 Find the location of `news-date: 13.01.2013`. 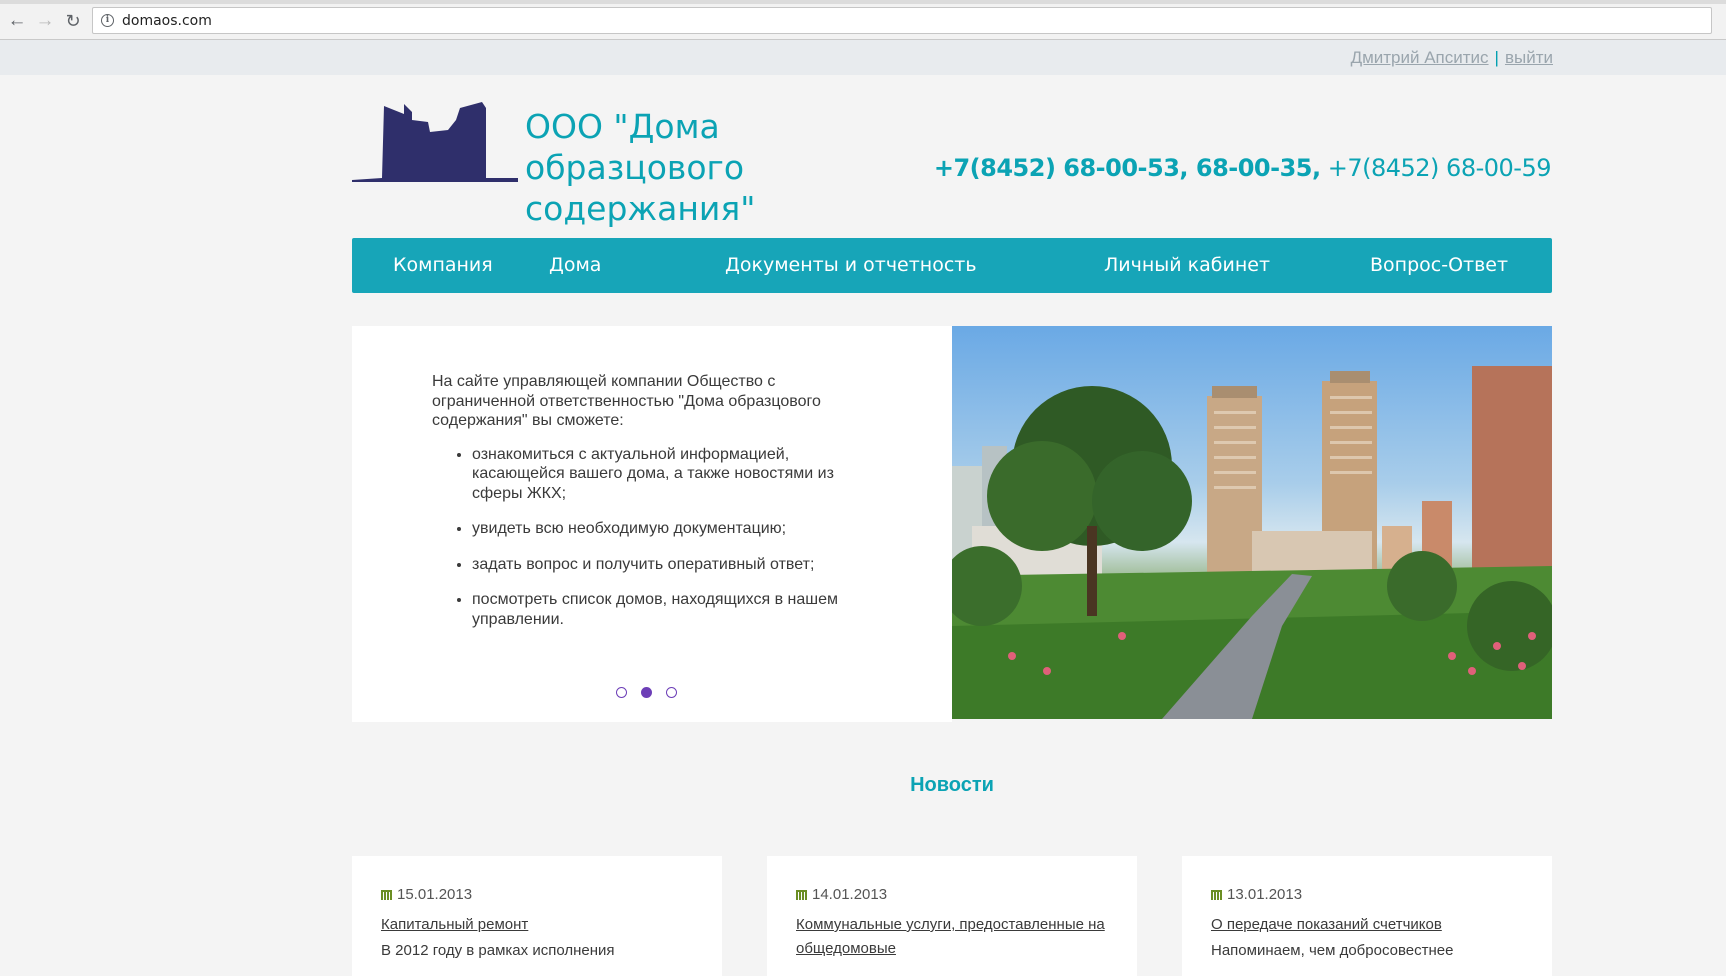

news-date: 13.01.2013 is located at coordinates (1256, 894).